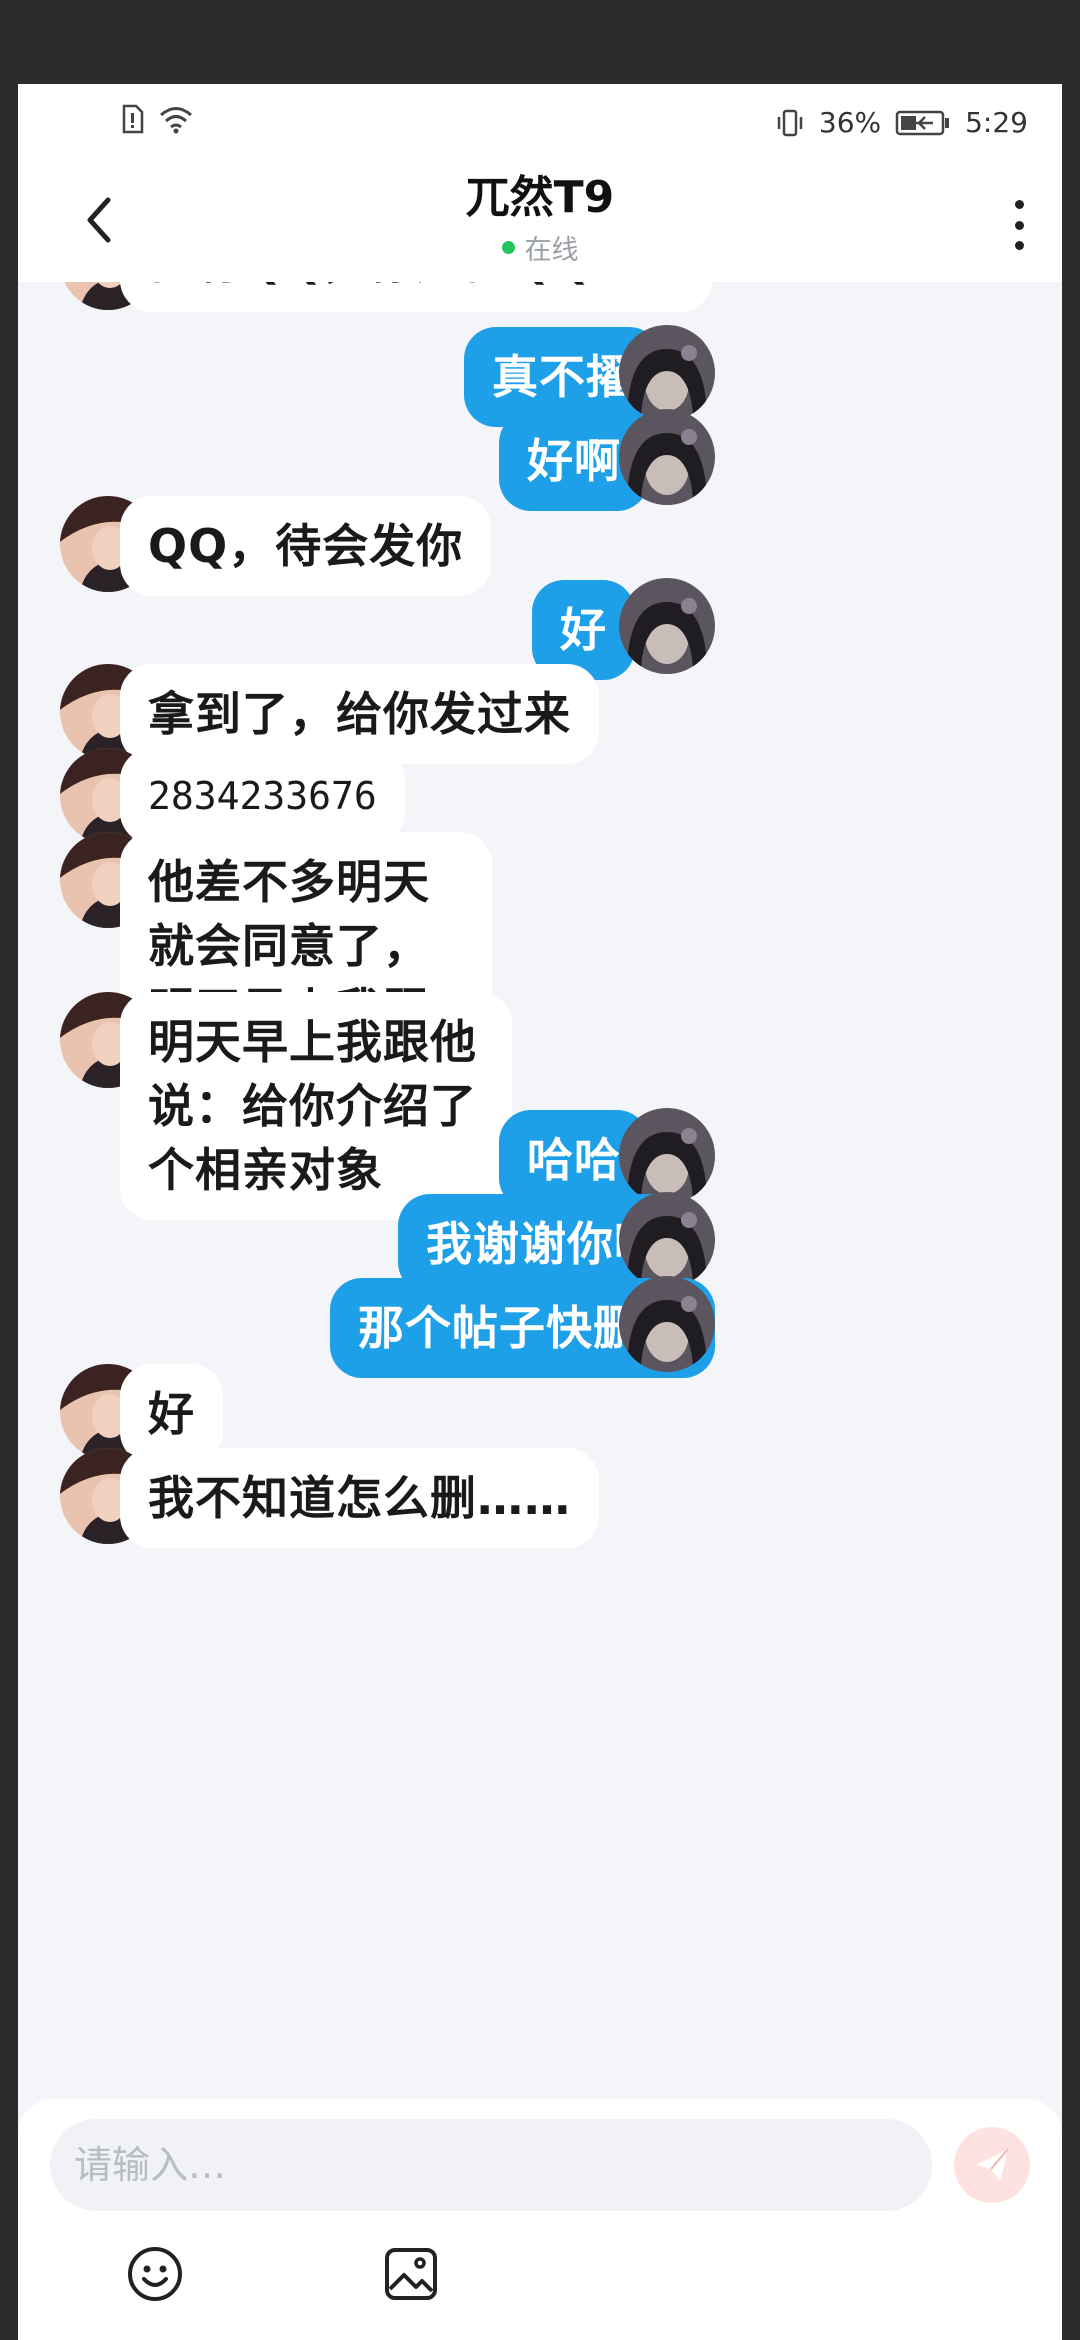 This screenshot has width=1080, height=2340. What do you see at coordinates (306, 546) in the screenshot?
I see `message-bubble: QQ，待会发你` at bounding box center [306, 546].